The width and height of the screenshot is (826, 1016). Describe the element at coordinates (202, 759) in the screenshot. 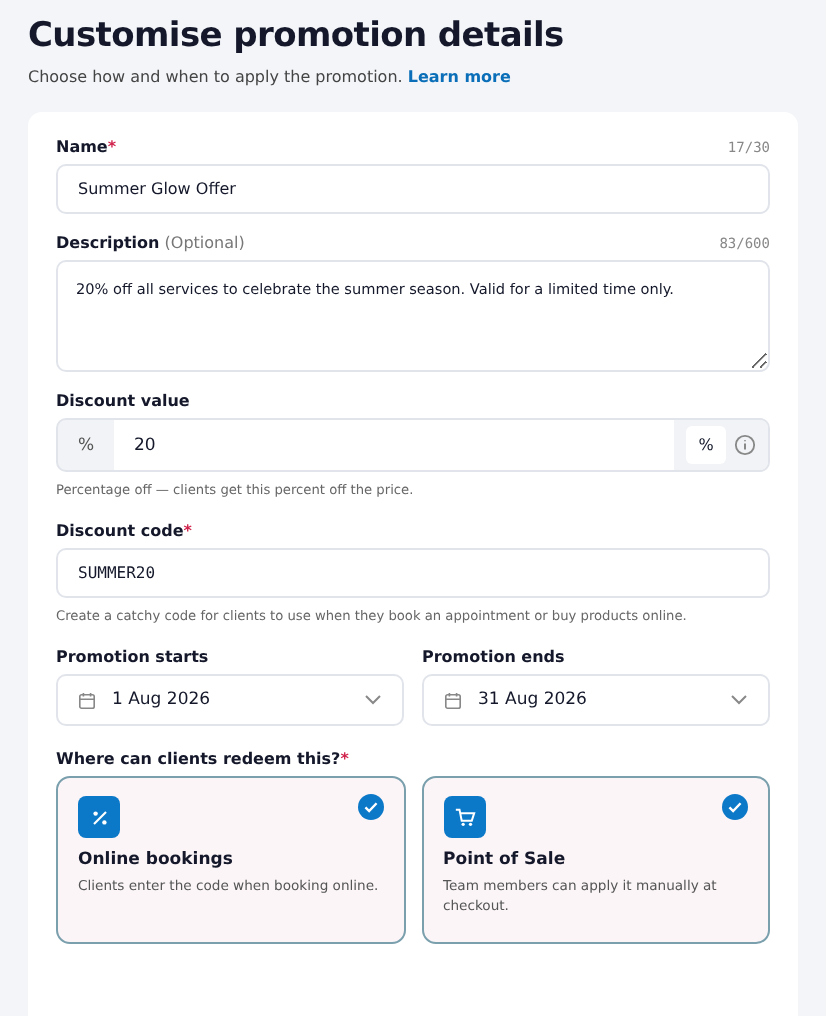

I see `field-label: Where can clients redeem this?*` at that location.